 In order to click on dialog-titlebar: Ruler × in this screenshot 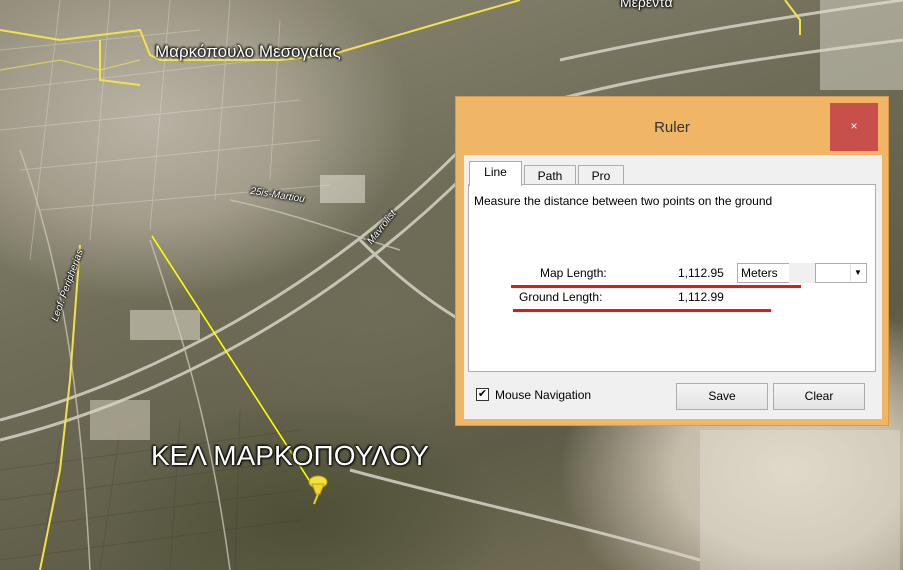, I will do `click(672, 126)`.